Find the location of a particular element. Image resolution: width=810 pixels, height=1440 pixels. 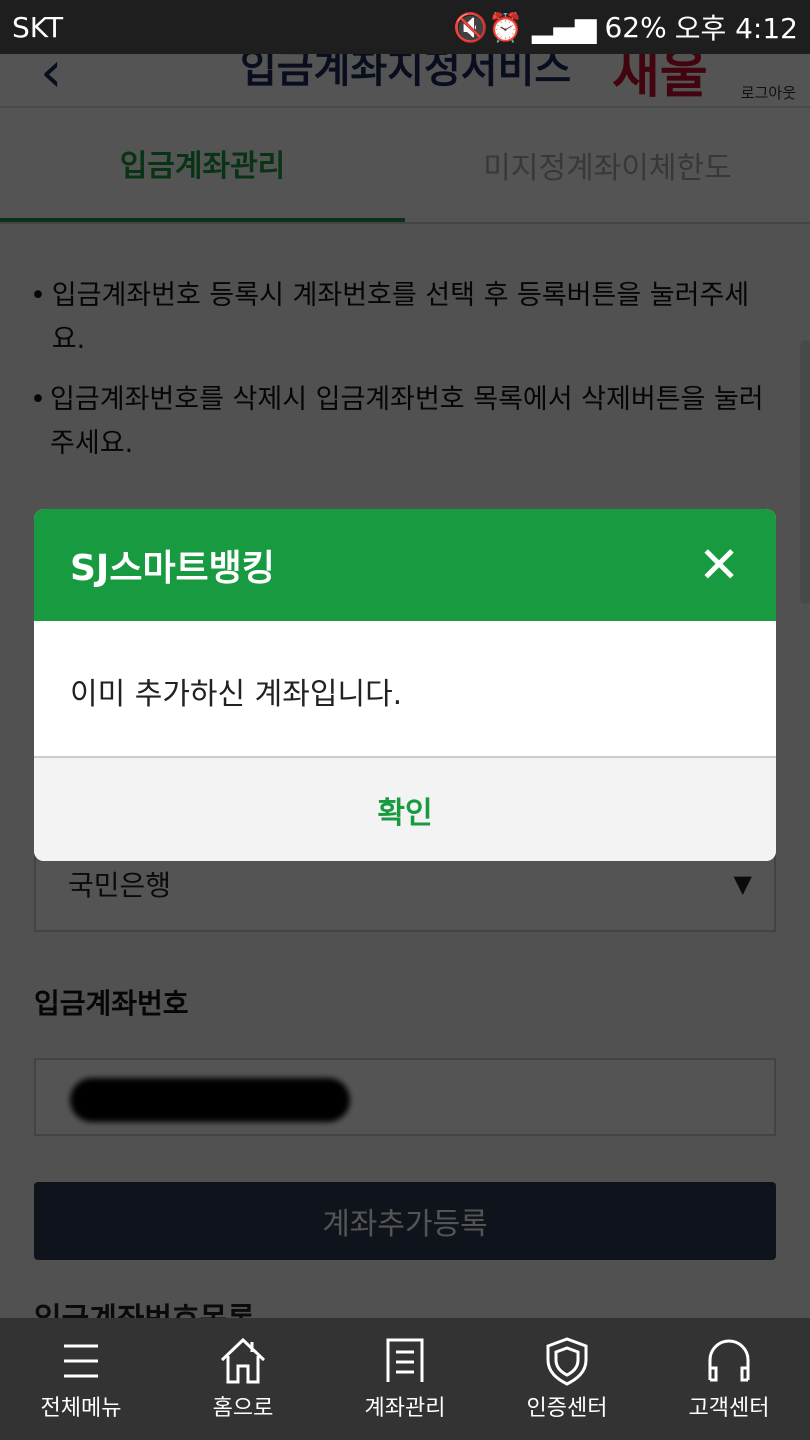

dialog-header: SJ스마트뱅킹 ✕ is located at coordinates (405, 565).